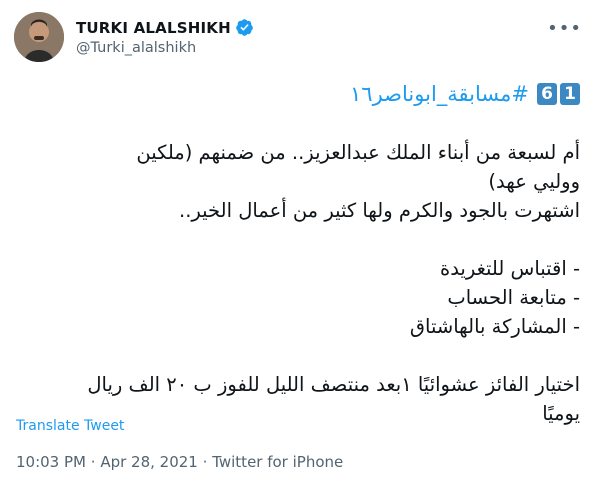  Describe the element at coordinates (570, 94) in the screenshot. I see `keycap-1-icon: 1` at that location.